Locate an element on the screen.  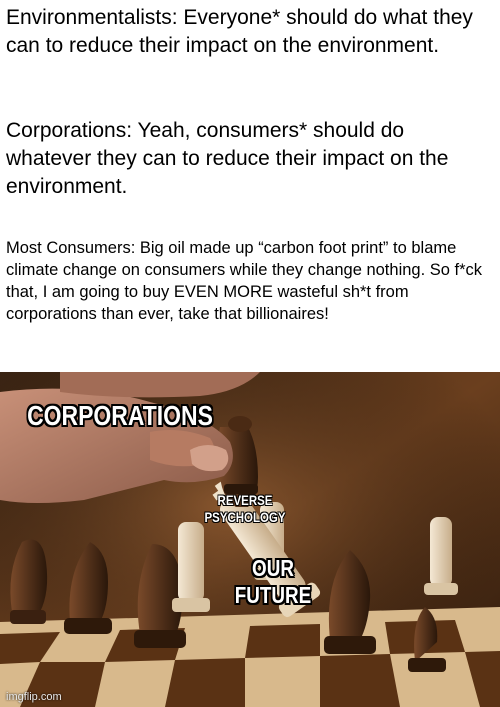
reverse-psychology-line1: REVERSE is located at coordinates (245, 500).